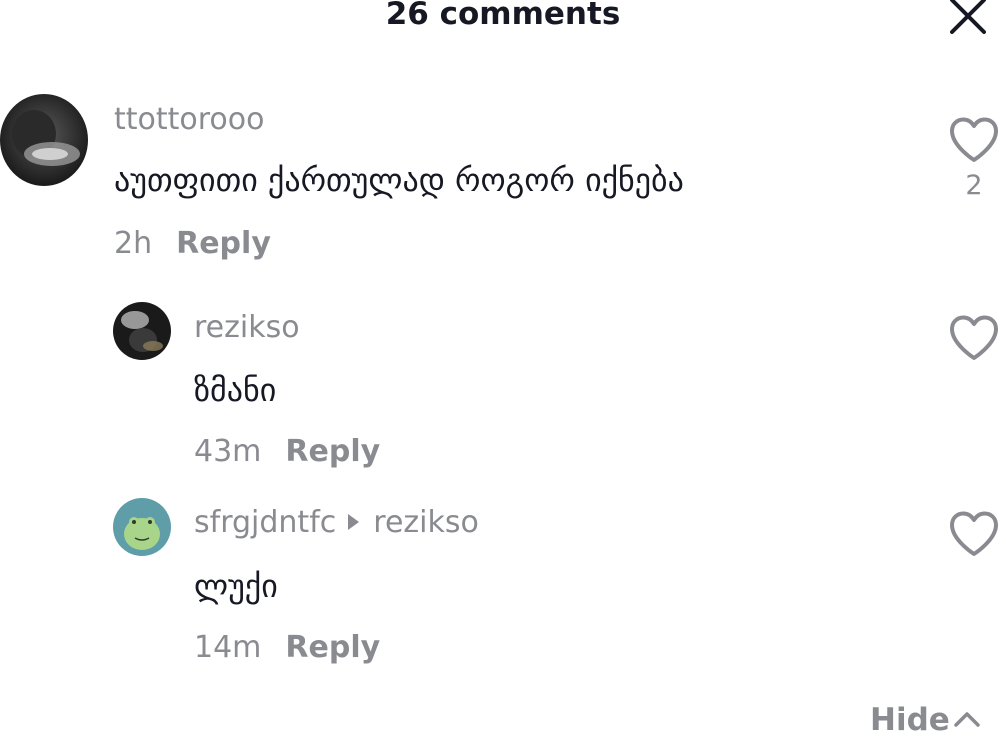 This screenshot has width=1006, height=741. I want to click on comment-meta: 14m Reply, so click(287, 648).